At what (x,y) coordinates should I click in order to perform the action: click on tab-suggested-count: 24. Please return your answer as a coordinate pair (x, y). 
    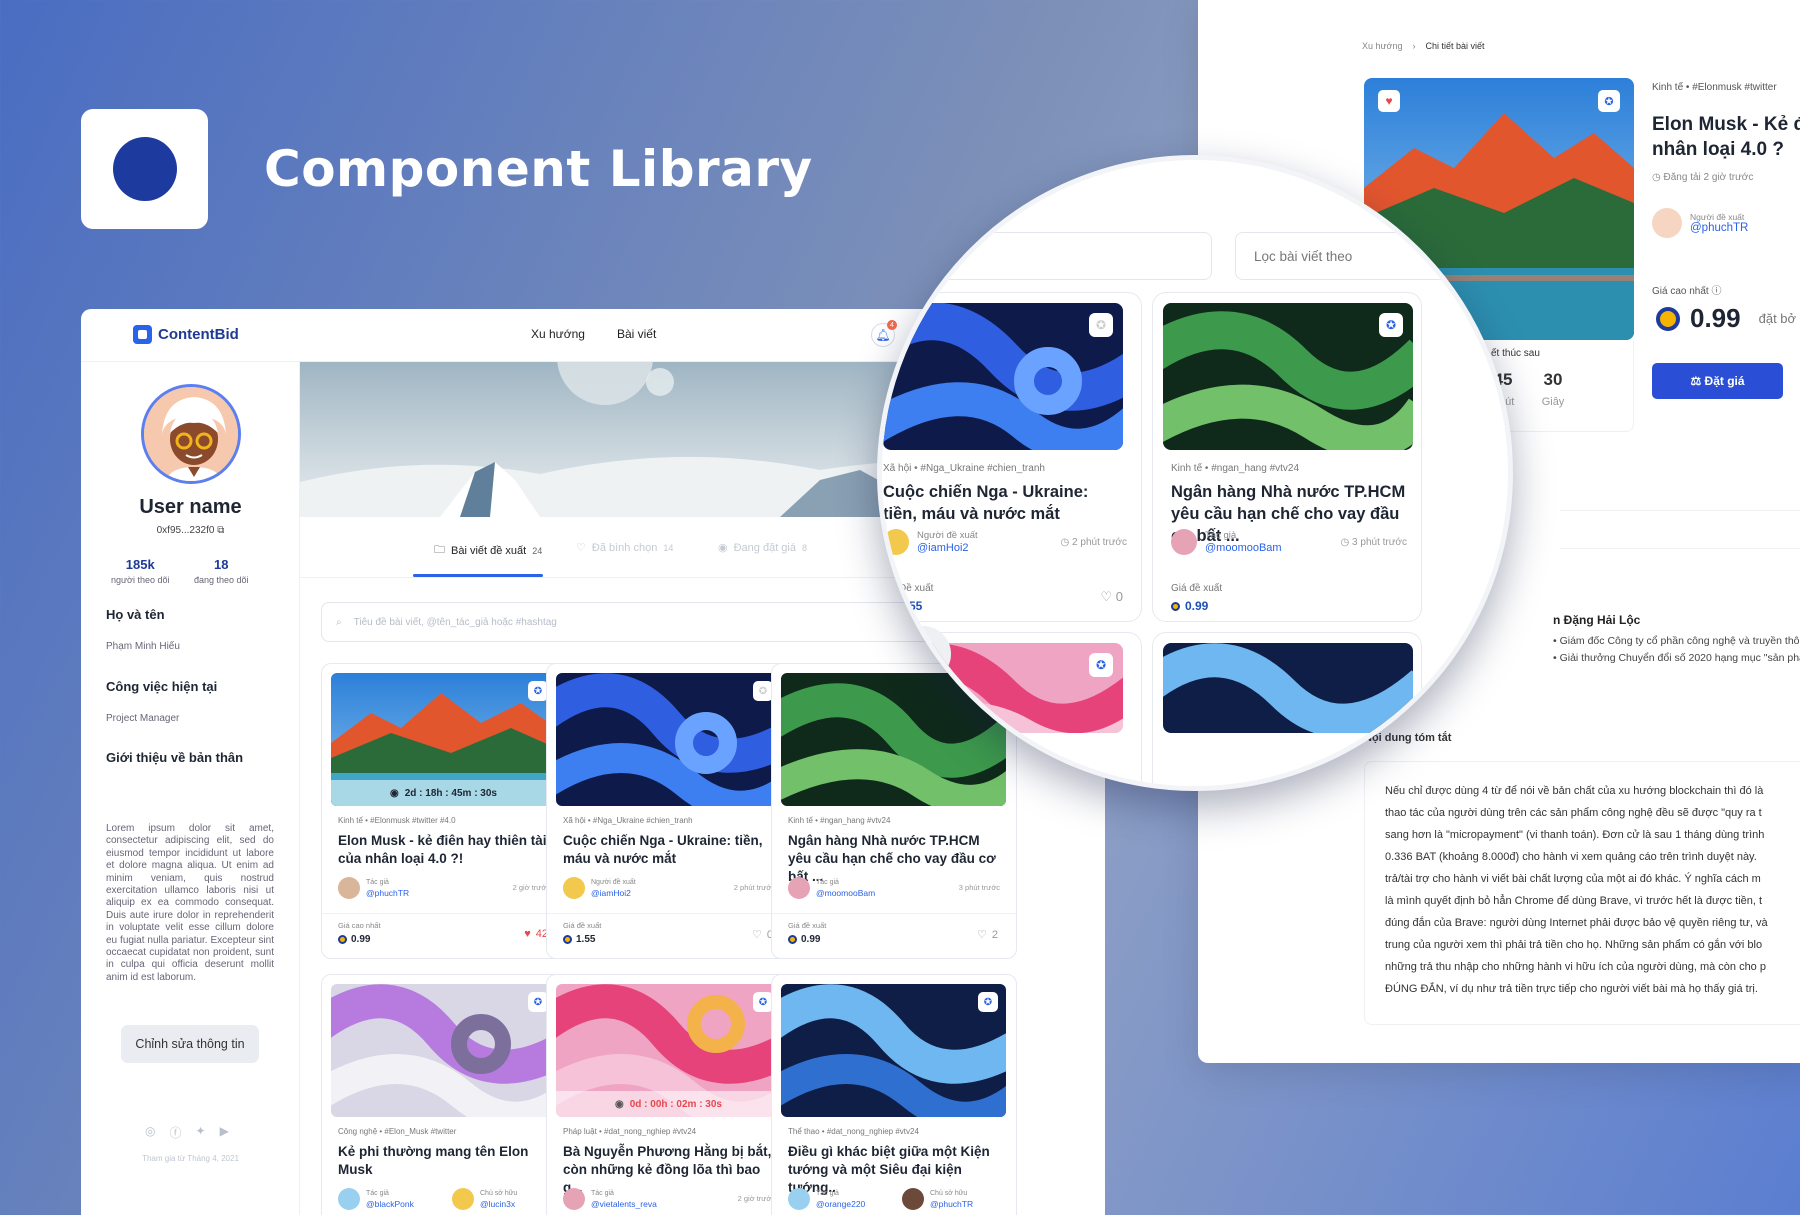
    Looking at the image, I should click on (537, 550).